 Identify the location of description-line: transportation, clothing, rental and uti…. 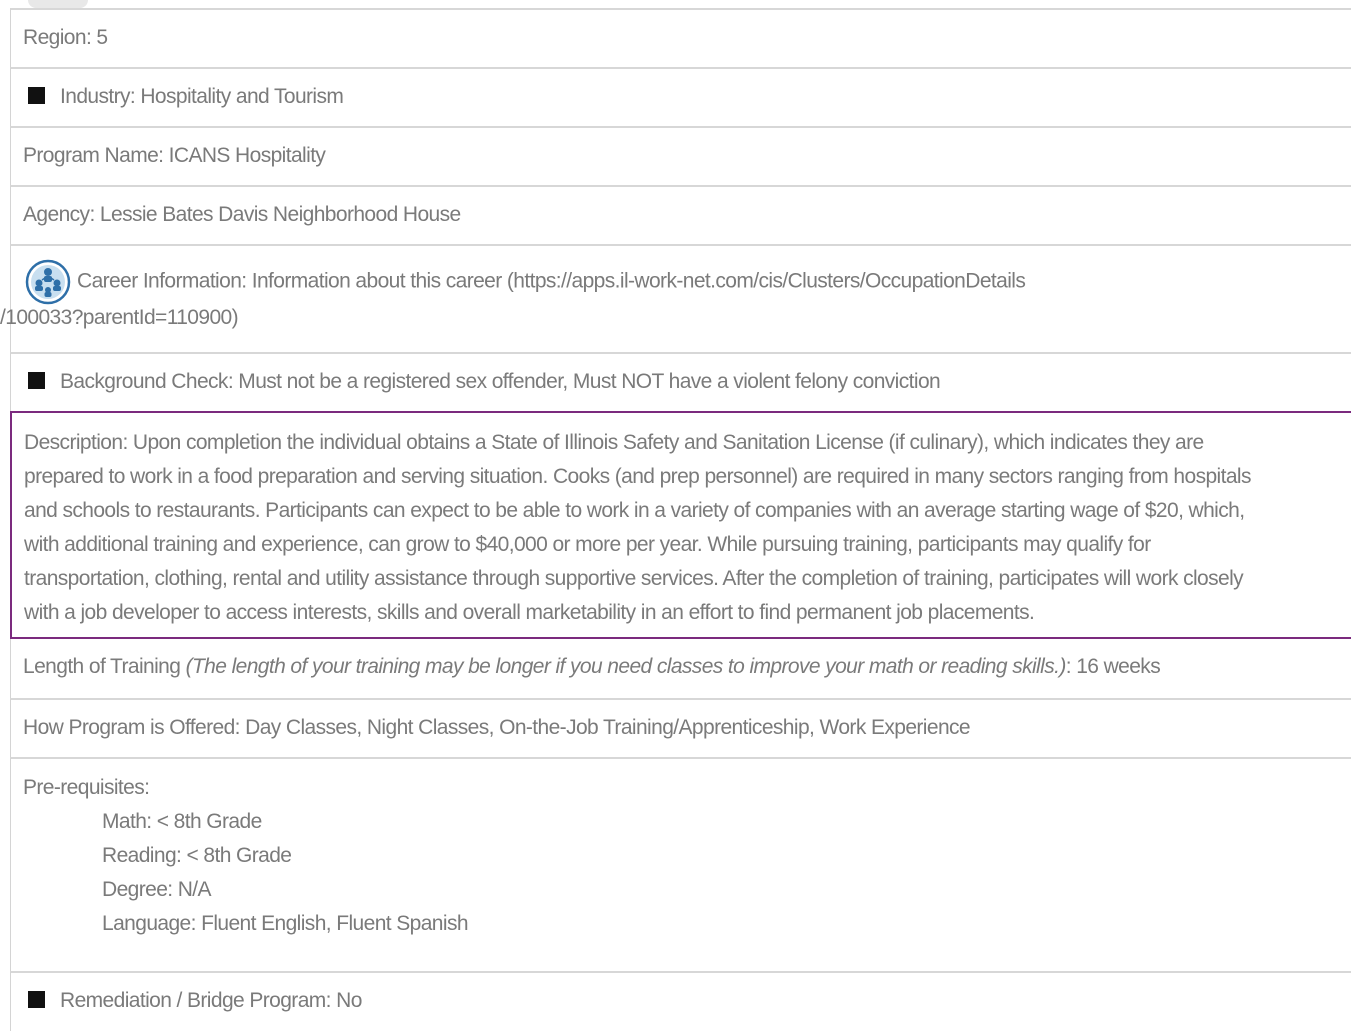
(634, 578).